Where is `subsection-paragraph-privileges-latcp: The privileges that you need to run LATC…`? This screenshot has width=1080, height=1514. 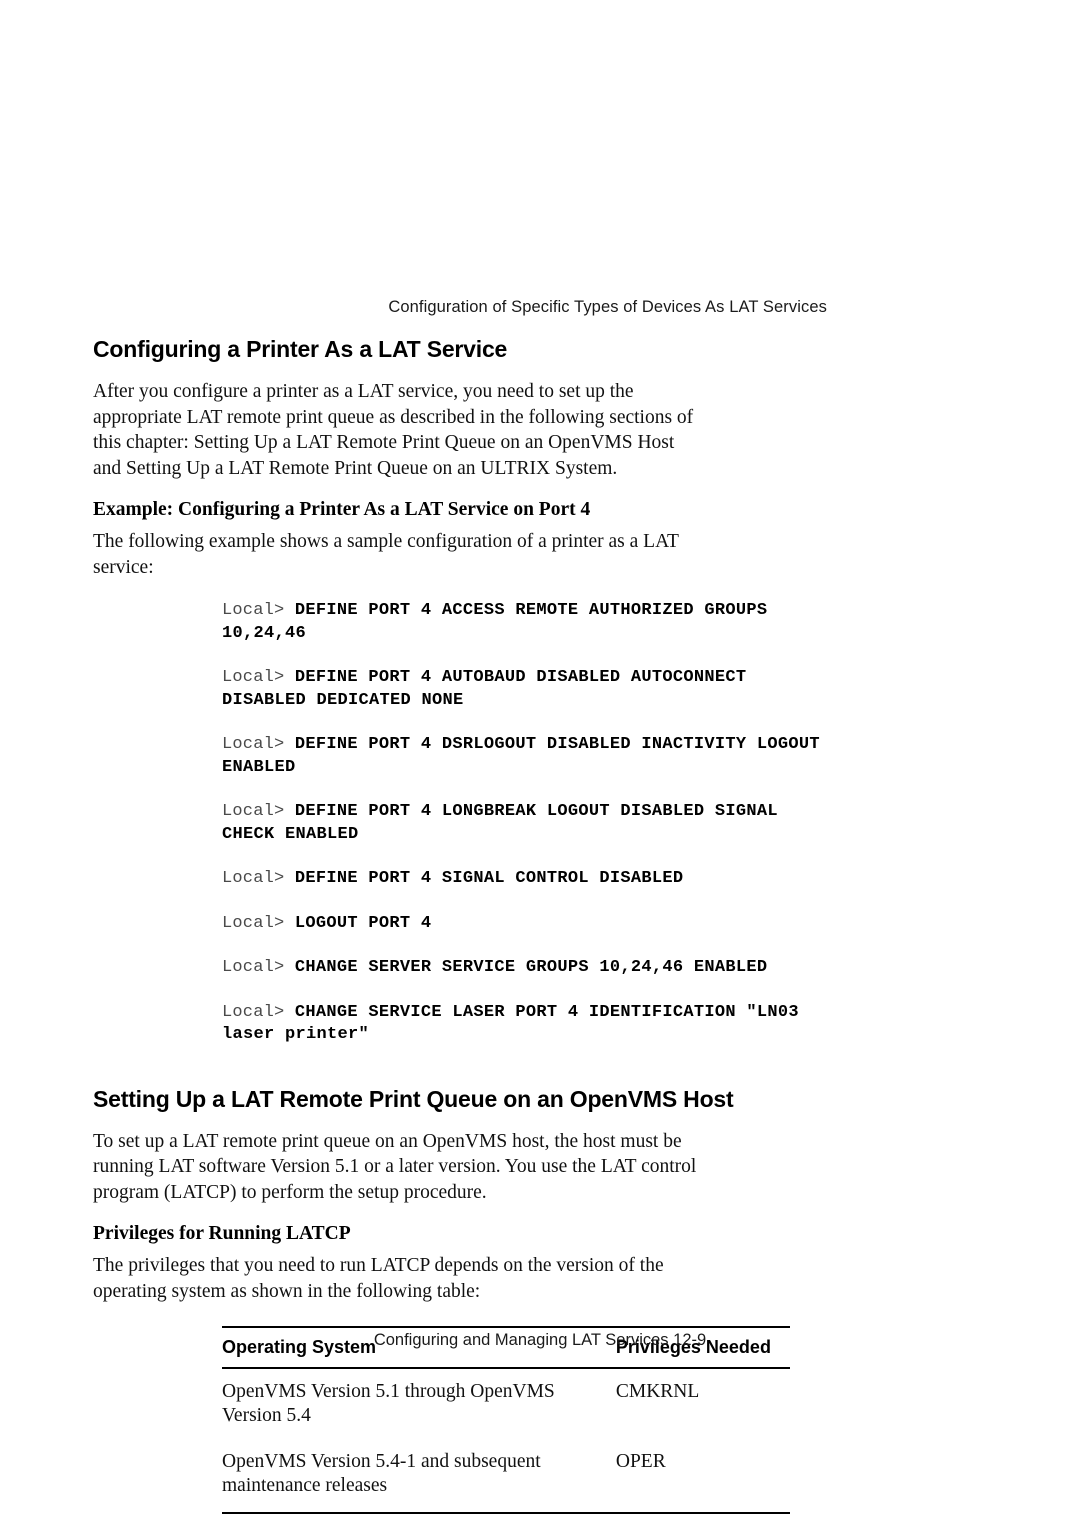 subsection-paragraph-privileges-latcp: The privileges that you need to run LATC… is located at coordinates (378, 1278).